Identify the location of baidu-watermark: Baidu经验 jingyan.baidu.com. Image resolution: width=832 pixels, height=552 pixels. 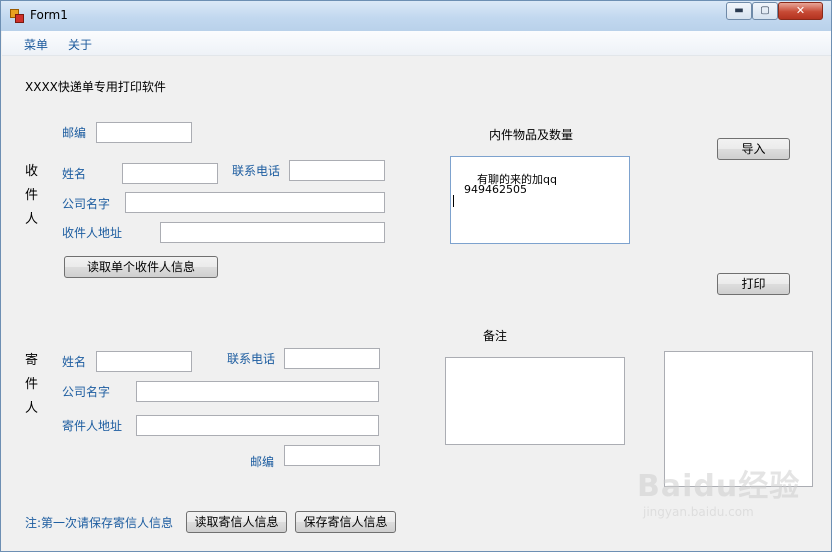
(718, 490).